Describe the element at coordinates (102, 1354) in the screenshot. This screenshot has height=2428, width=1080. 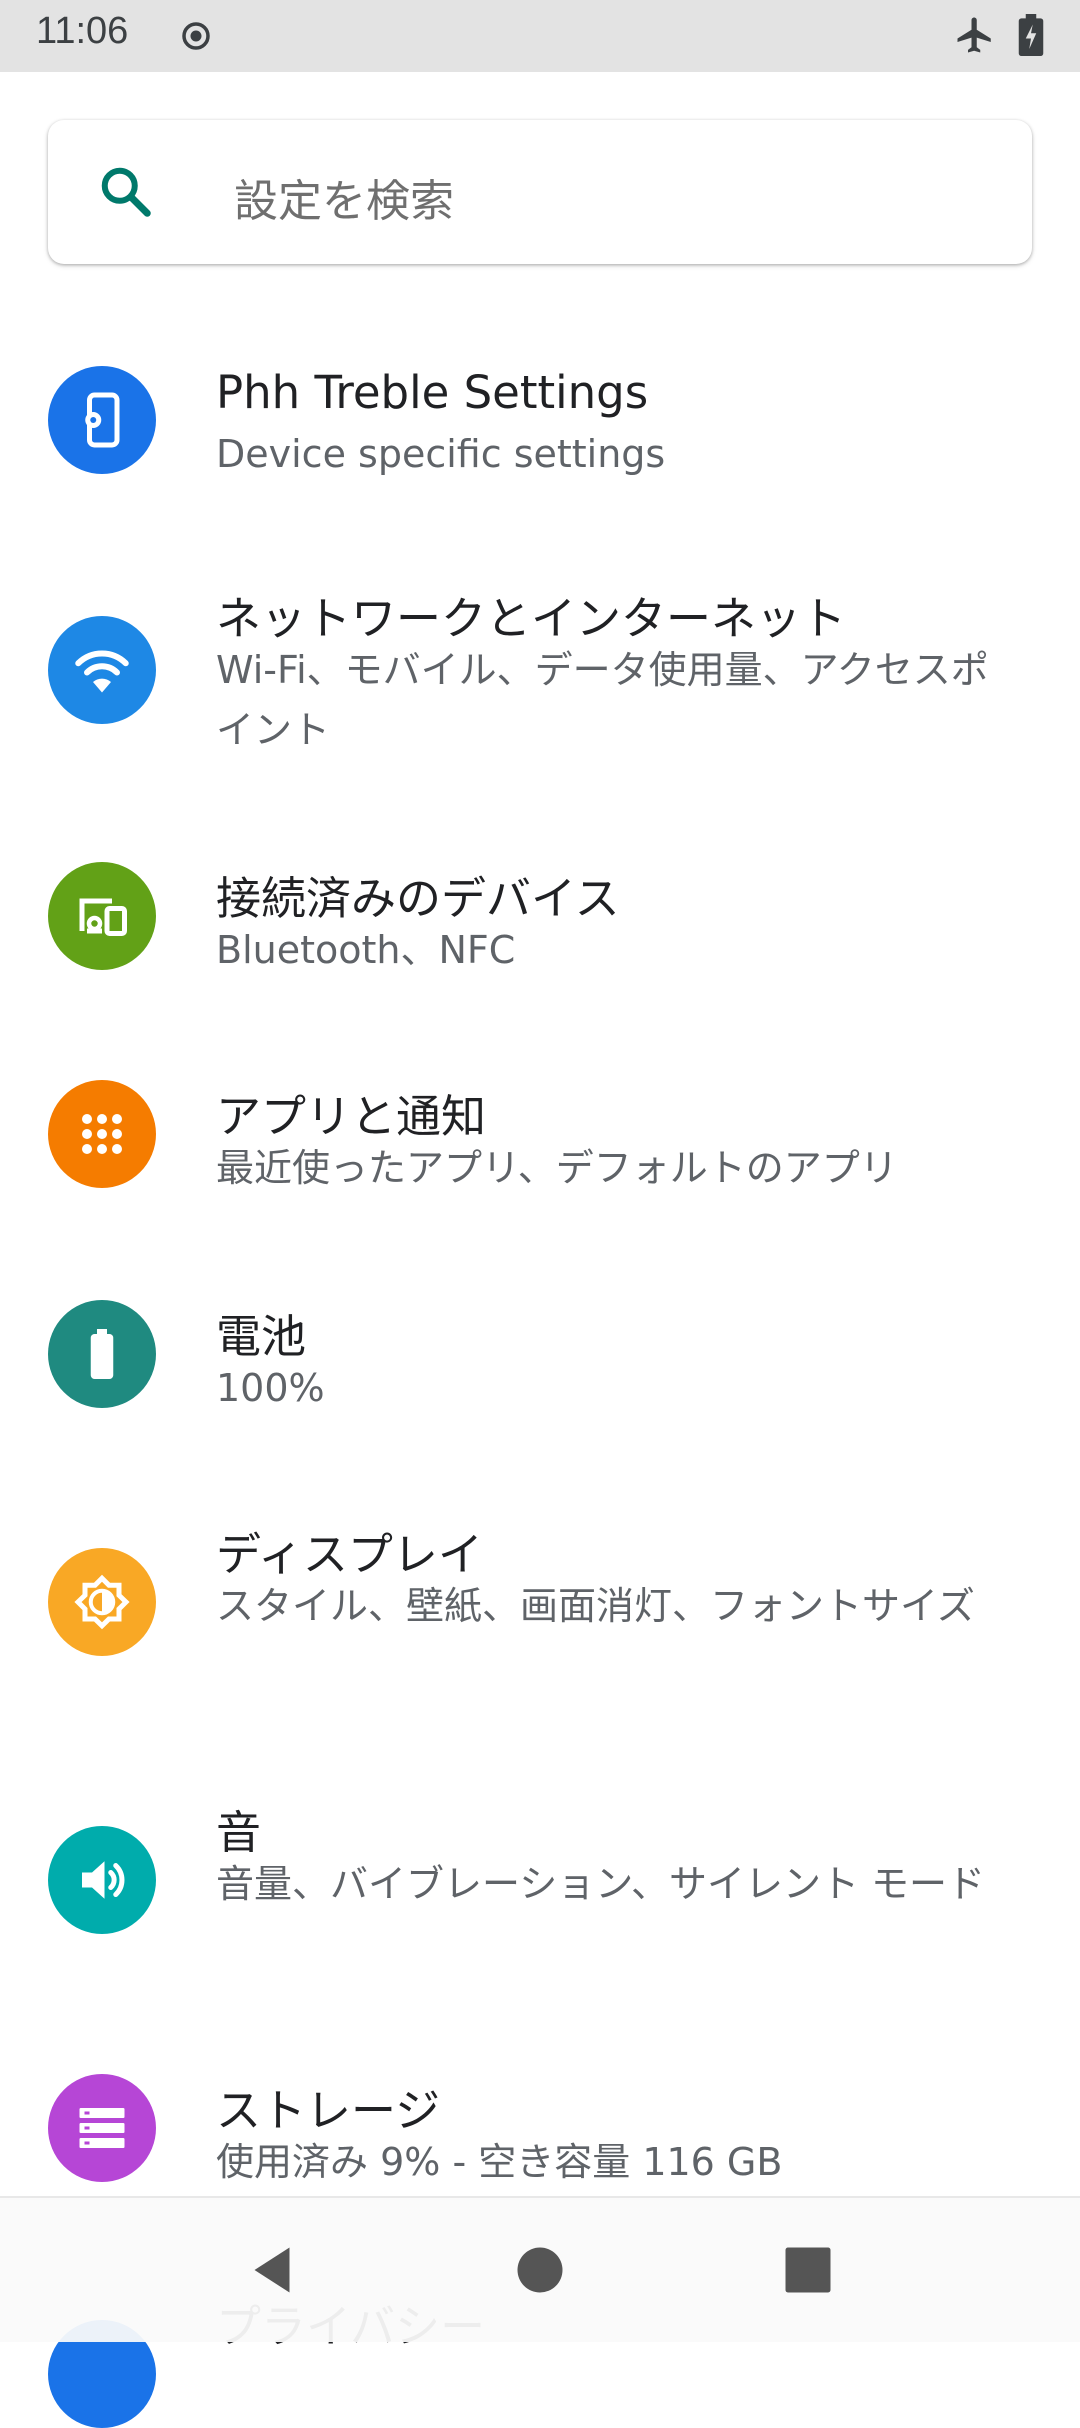
I see `battery-icon` at that location.